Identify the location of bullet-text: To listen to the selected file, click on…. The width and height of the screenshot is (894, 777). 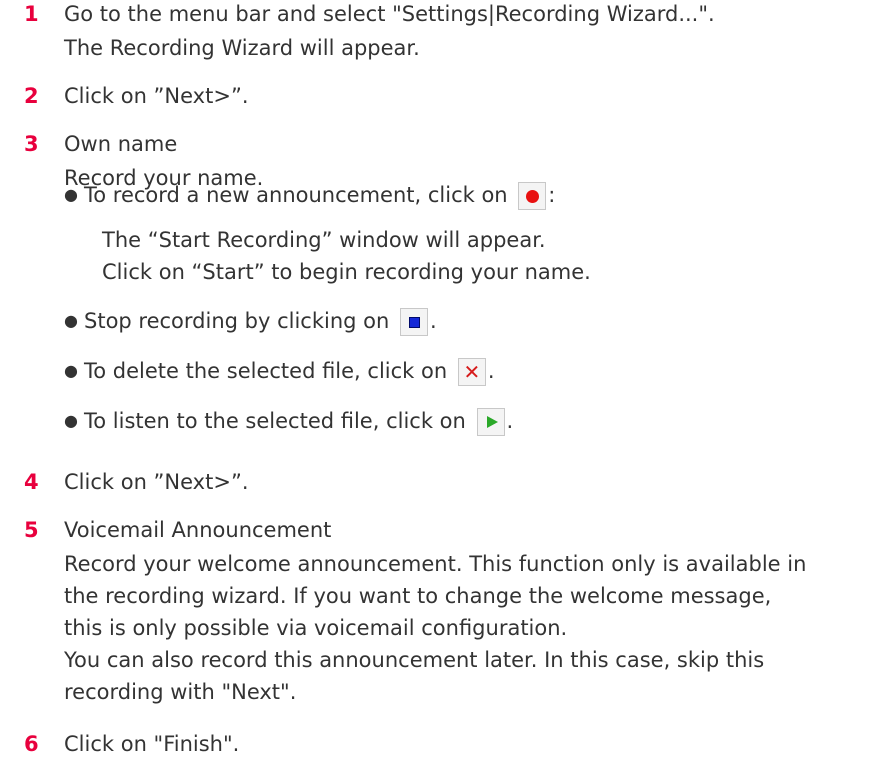
(298, 422).